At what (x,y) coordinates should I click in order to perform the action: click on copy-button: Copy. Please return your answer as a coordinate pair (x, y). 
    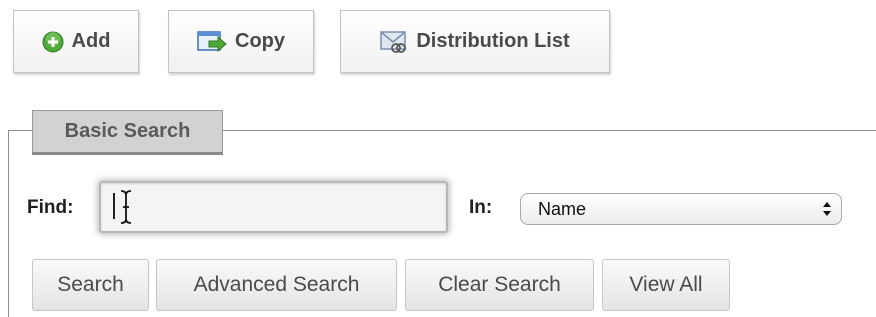
    Looking at the image, I should click on (241, 41).